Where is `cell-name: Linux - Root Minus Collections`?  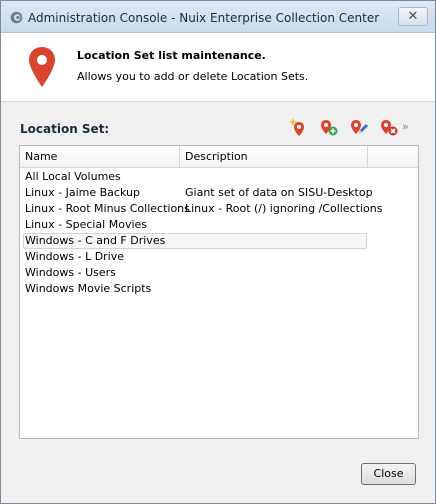 cell-name: Linux - Root Minus Collections is located at coordinates (107, 208).